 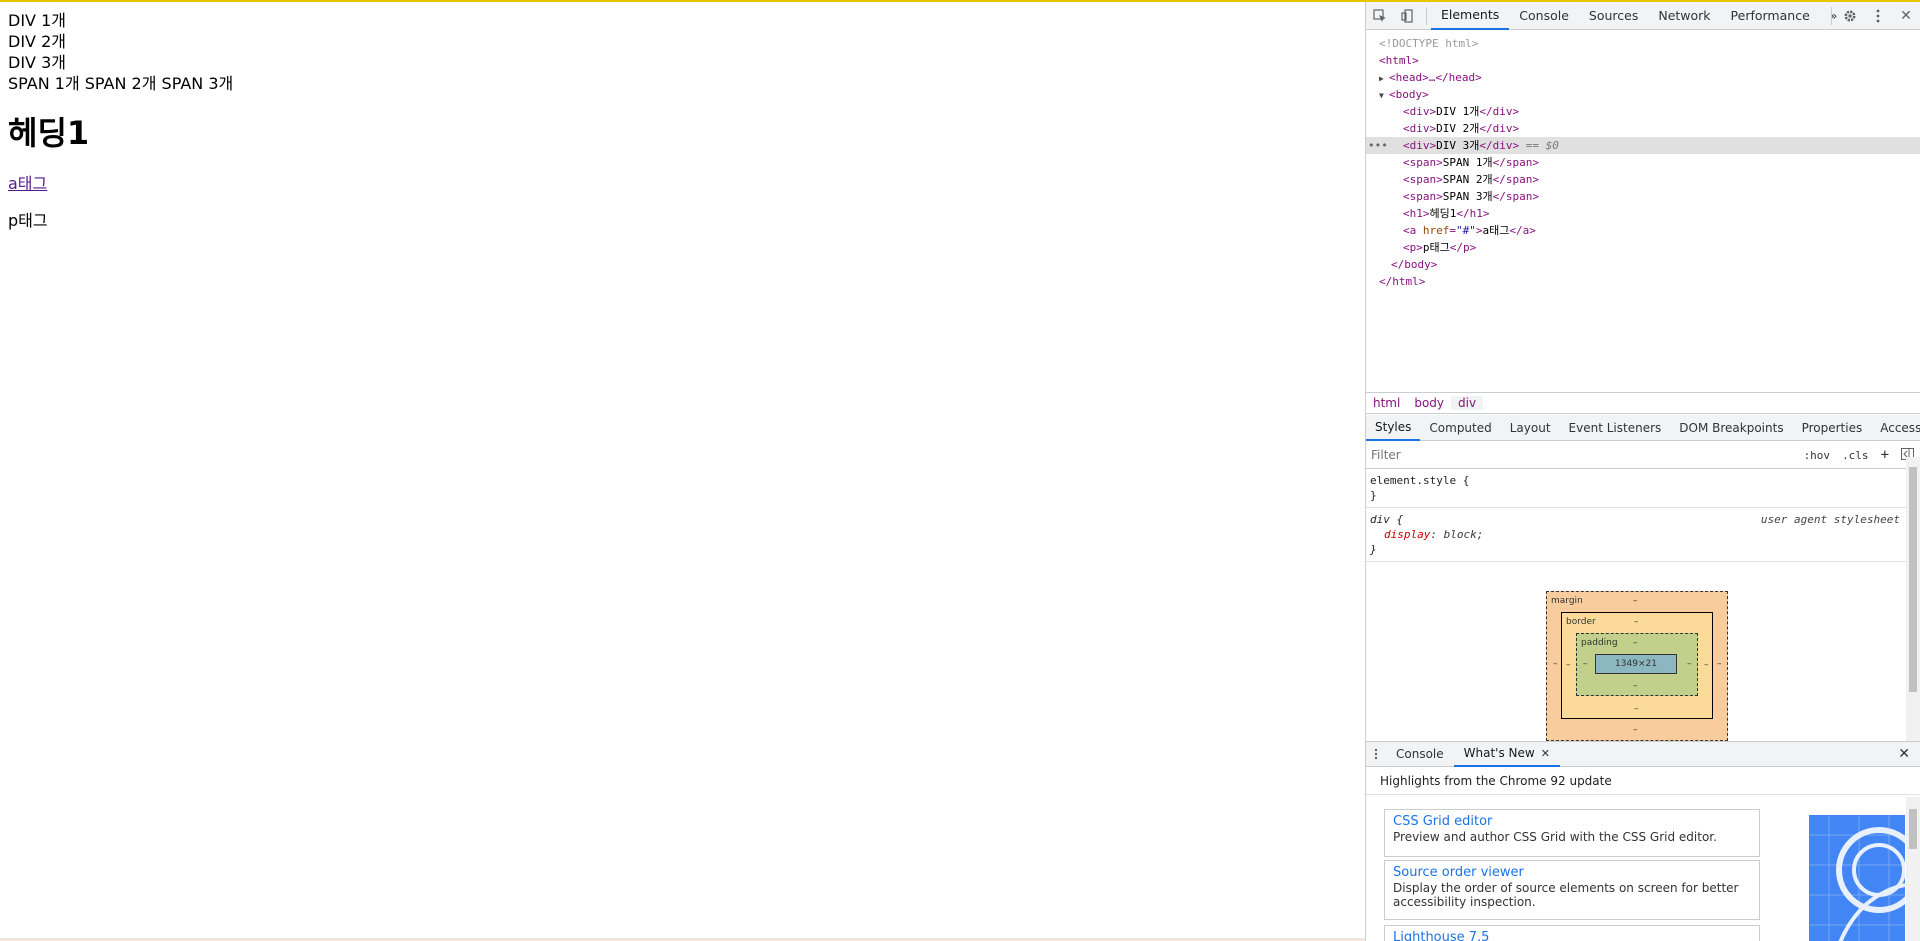 I want to click on feature-card-title: Lighthouse 7.5, so click(x=1572, y=935).